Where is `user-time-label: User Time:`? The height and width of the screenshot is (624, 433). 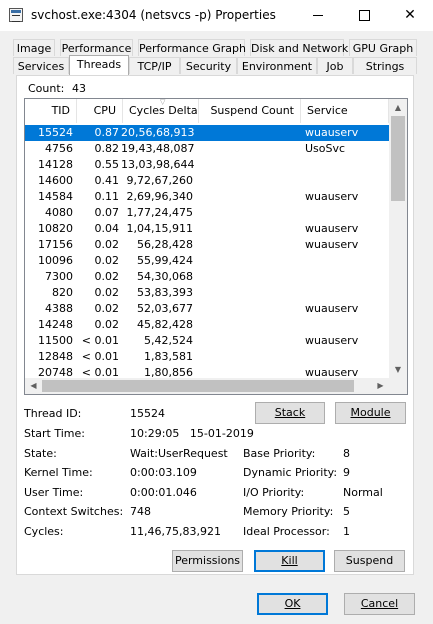
user-time-label: User Time: is located at coordinates (54, 492).